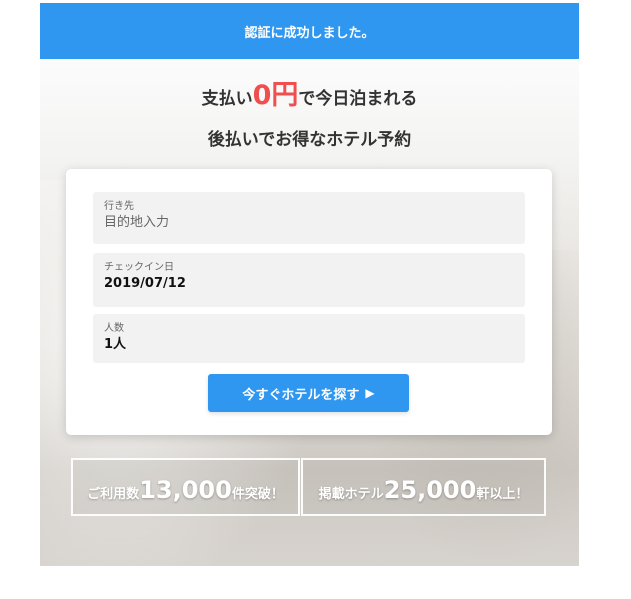 This screenshot has width=631, height=599. Describe the element at coordinates (139, 267) in the screenshot. I see `checkin-label: チェックイン日` at that location.